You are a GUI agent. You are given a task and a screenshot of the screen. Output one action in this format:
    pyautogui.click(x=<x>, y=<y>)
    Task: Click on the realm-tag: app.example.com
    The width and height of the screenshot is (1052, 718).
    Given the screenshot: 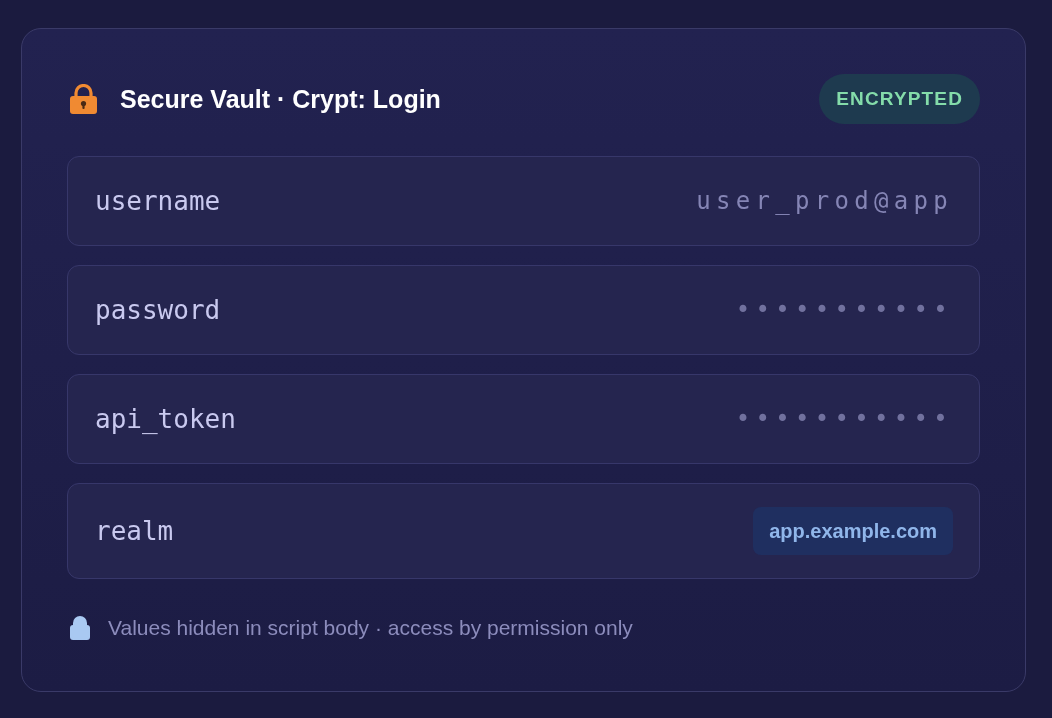 What is the action you would take?
    pyautogui.click(x=853, y=531)
    